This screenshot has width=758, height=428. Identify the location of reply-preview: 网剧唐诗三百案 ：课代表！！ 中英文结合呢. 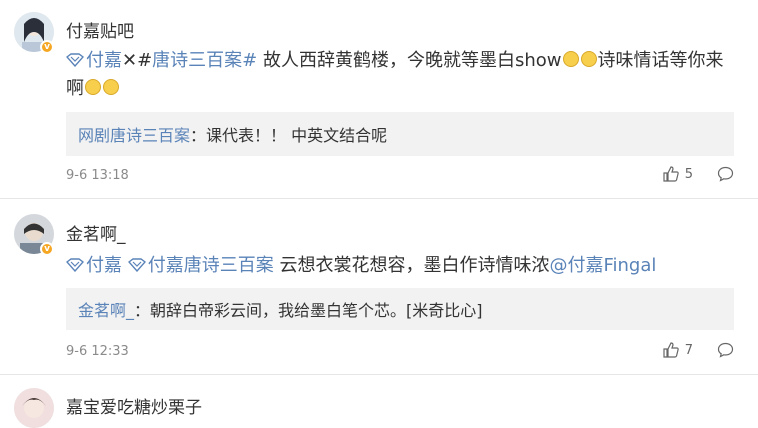
(400, 134).